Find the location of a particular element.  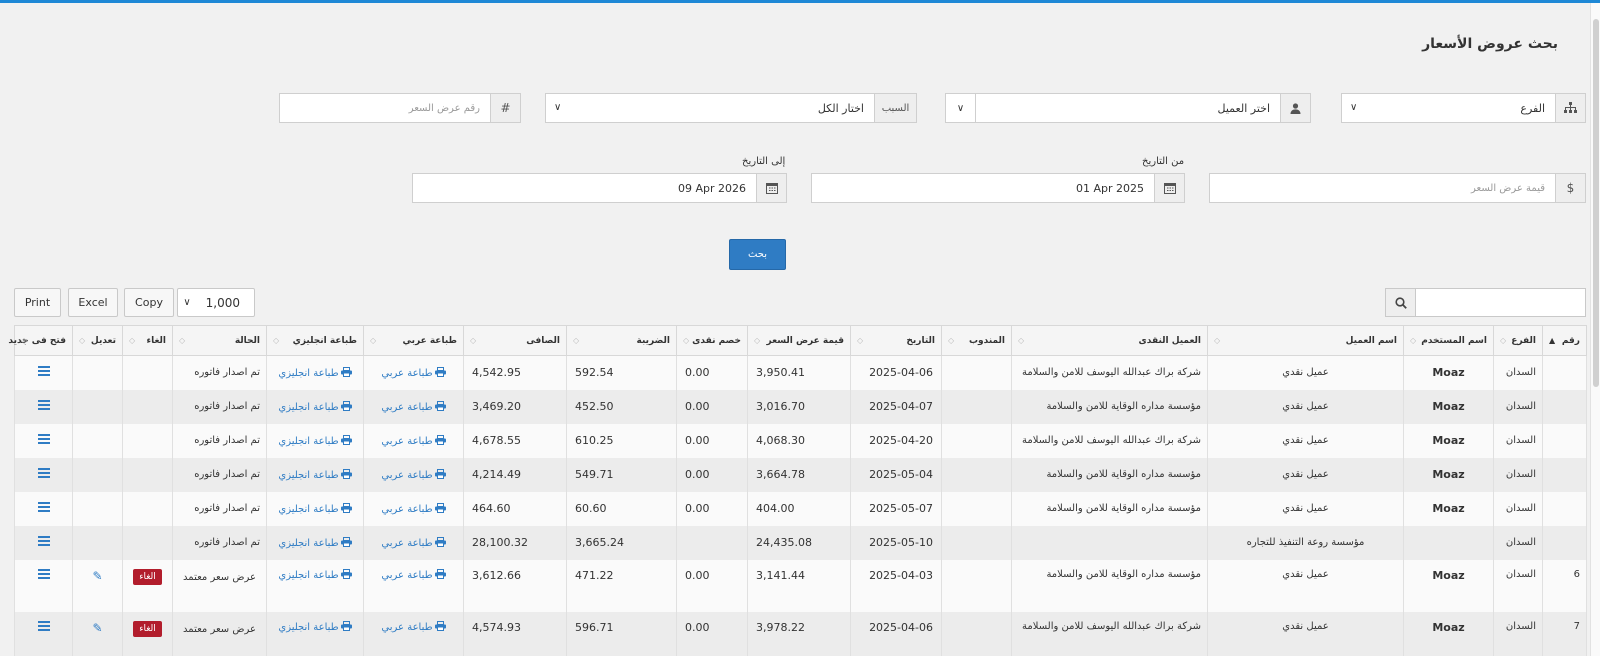

column-header: خصم نقدى ◇ is located at coordinates (712, 340).